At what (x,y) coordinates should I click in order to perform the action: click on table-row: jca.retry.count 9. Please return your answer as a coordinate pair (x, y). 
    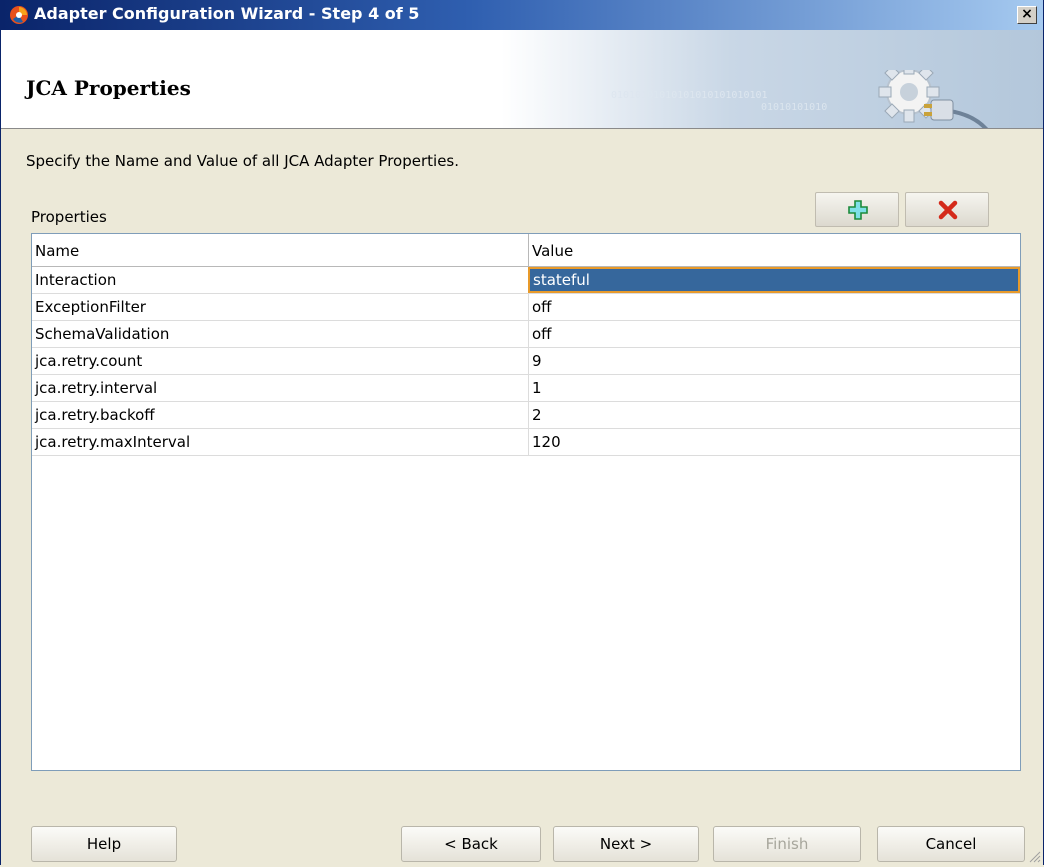
    Looking at the image, I should click on (526, 361).